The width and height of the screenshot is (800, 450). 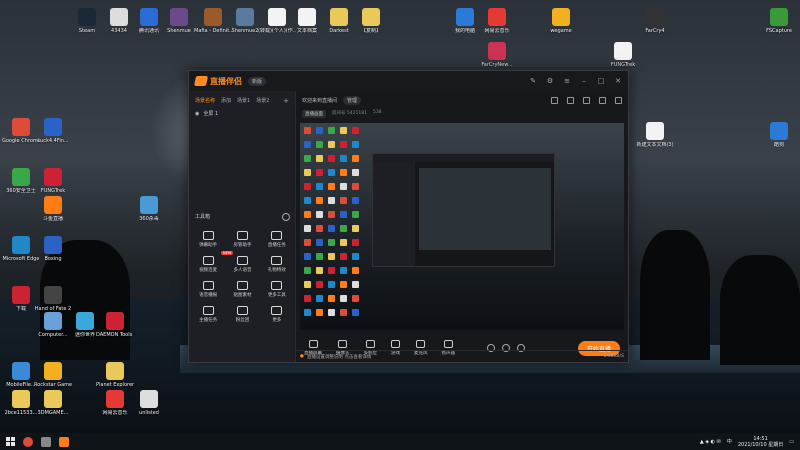 What do you see at coordinates (729, 441) in the screenshot?
I see `input-method: 中` at bounding box center [729, 441].